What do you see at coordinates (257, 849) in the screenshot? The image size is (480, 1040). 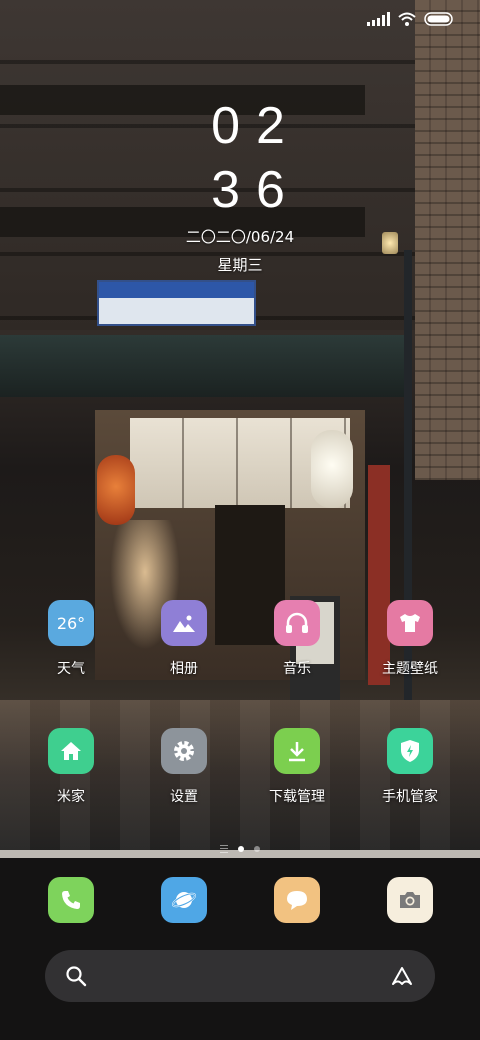 I see `page-dot` at bounding box center [257, 849].